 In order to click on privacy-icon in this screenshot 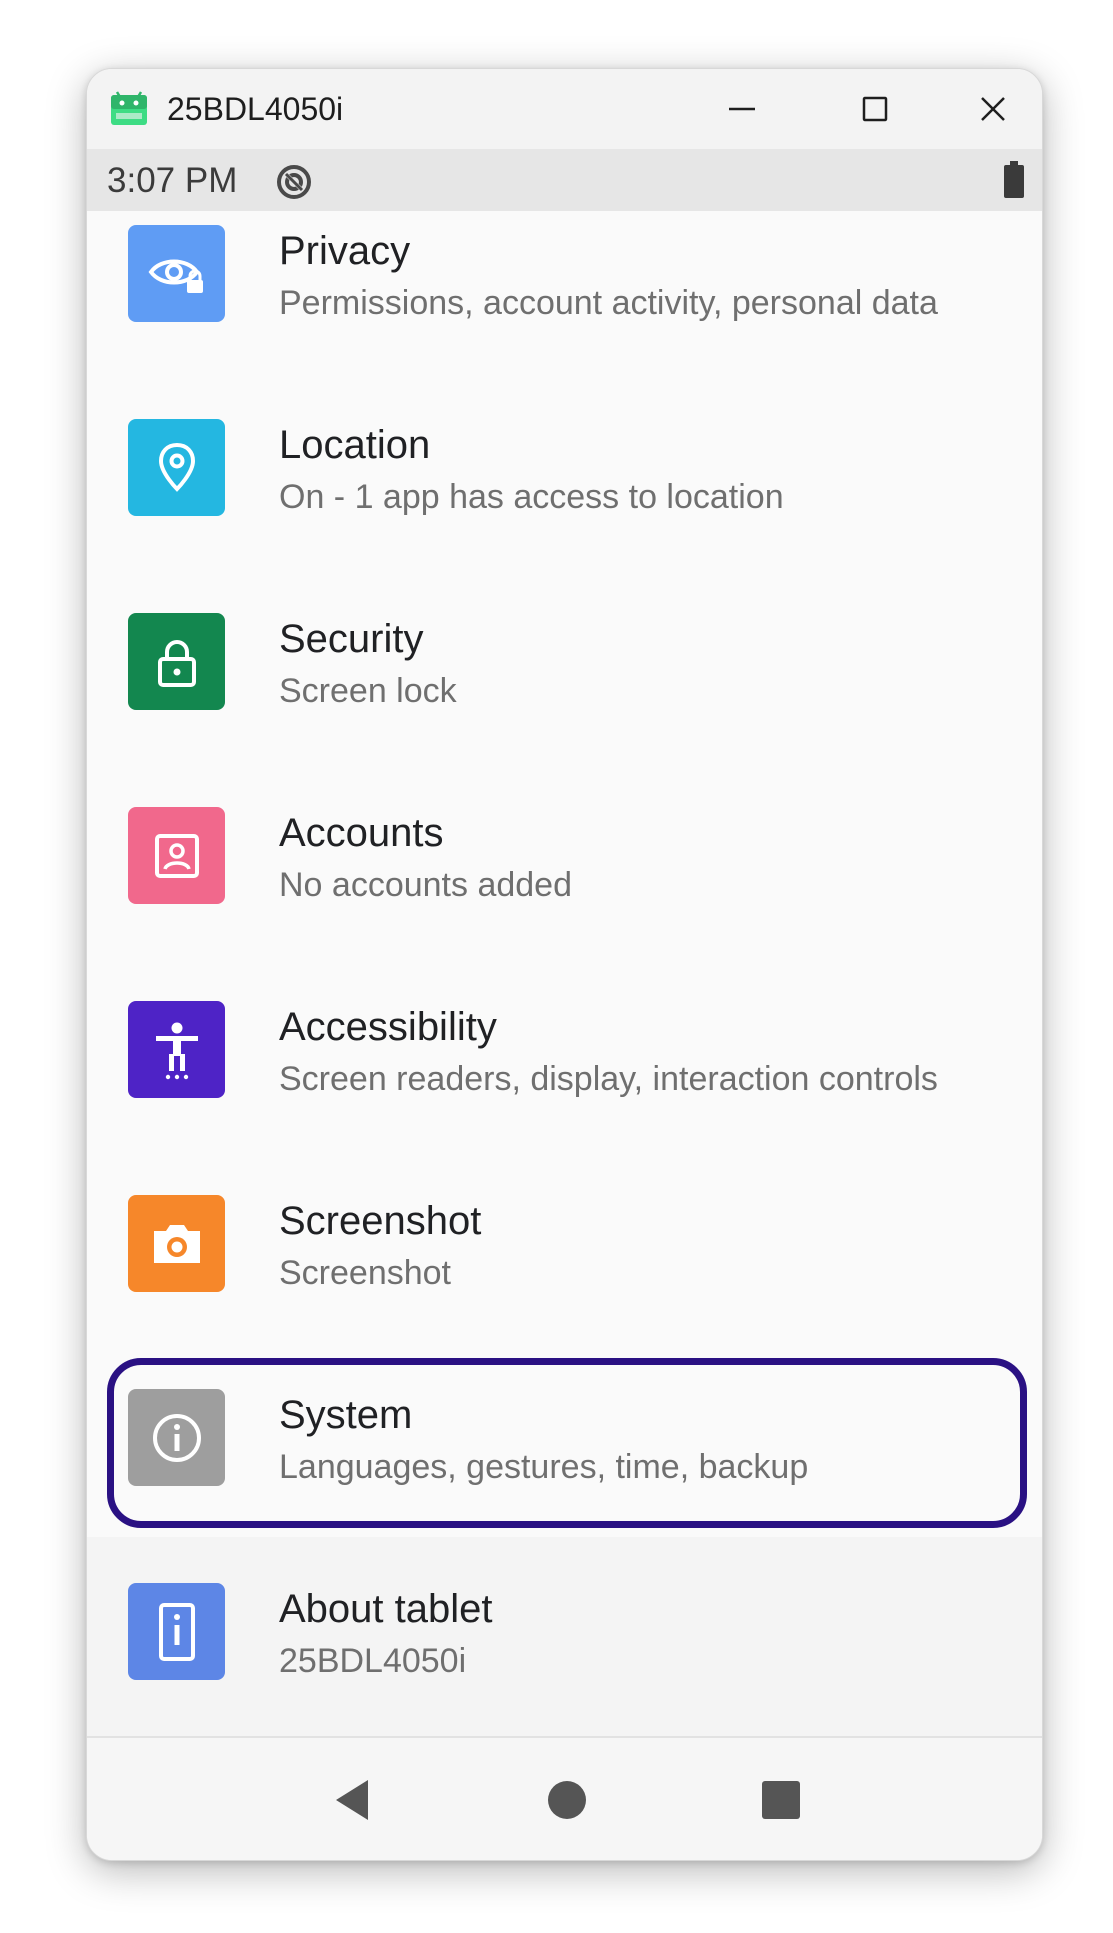, I will do `click(176, 273)`.